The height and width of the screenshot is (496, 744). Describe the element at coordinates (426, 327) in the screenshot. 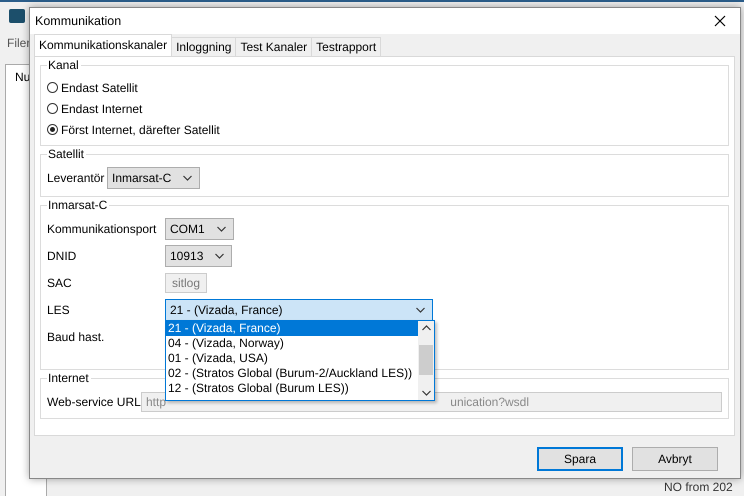

I see `chevron-up-icon` at that location.